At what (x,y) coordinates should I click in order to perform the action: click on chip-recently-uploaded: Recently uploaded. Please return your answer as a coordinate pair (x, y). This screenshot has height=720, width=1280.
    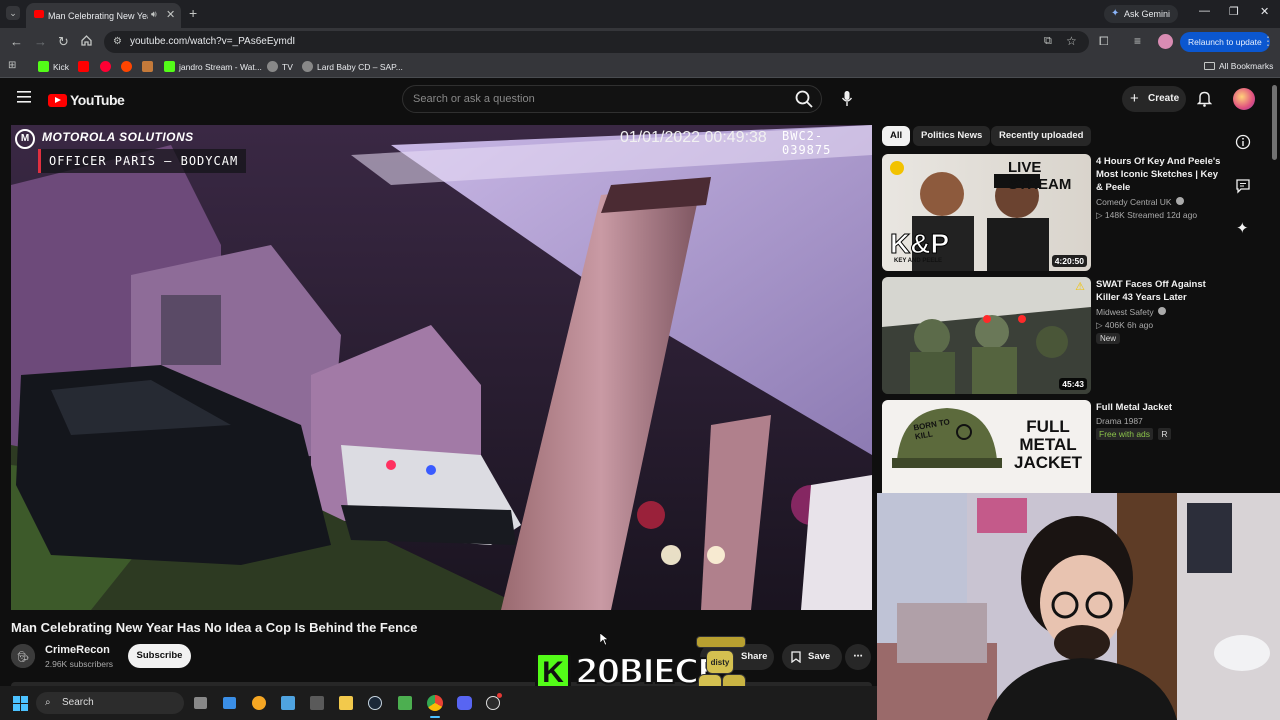
    Looking at the image, I should click on (1041, 136).